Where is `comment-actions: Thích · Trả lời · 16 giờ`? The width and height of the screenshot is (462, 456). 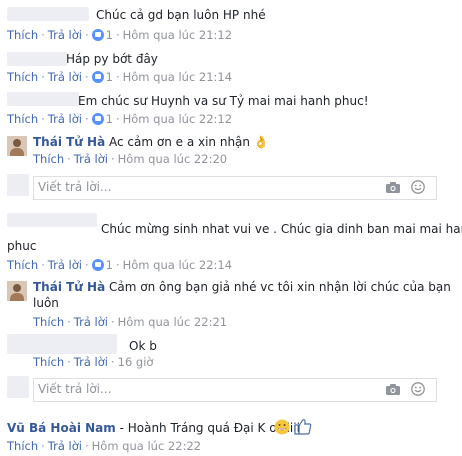 comment-actions: Thích · Trả lời · 16 giờ is located at coordinates (93, 362).